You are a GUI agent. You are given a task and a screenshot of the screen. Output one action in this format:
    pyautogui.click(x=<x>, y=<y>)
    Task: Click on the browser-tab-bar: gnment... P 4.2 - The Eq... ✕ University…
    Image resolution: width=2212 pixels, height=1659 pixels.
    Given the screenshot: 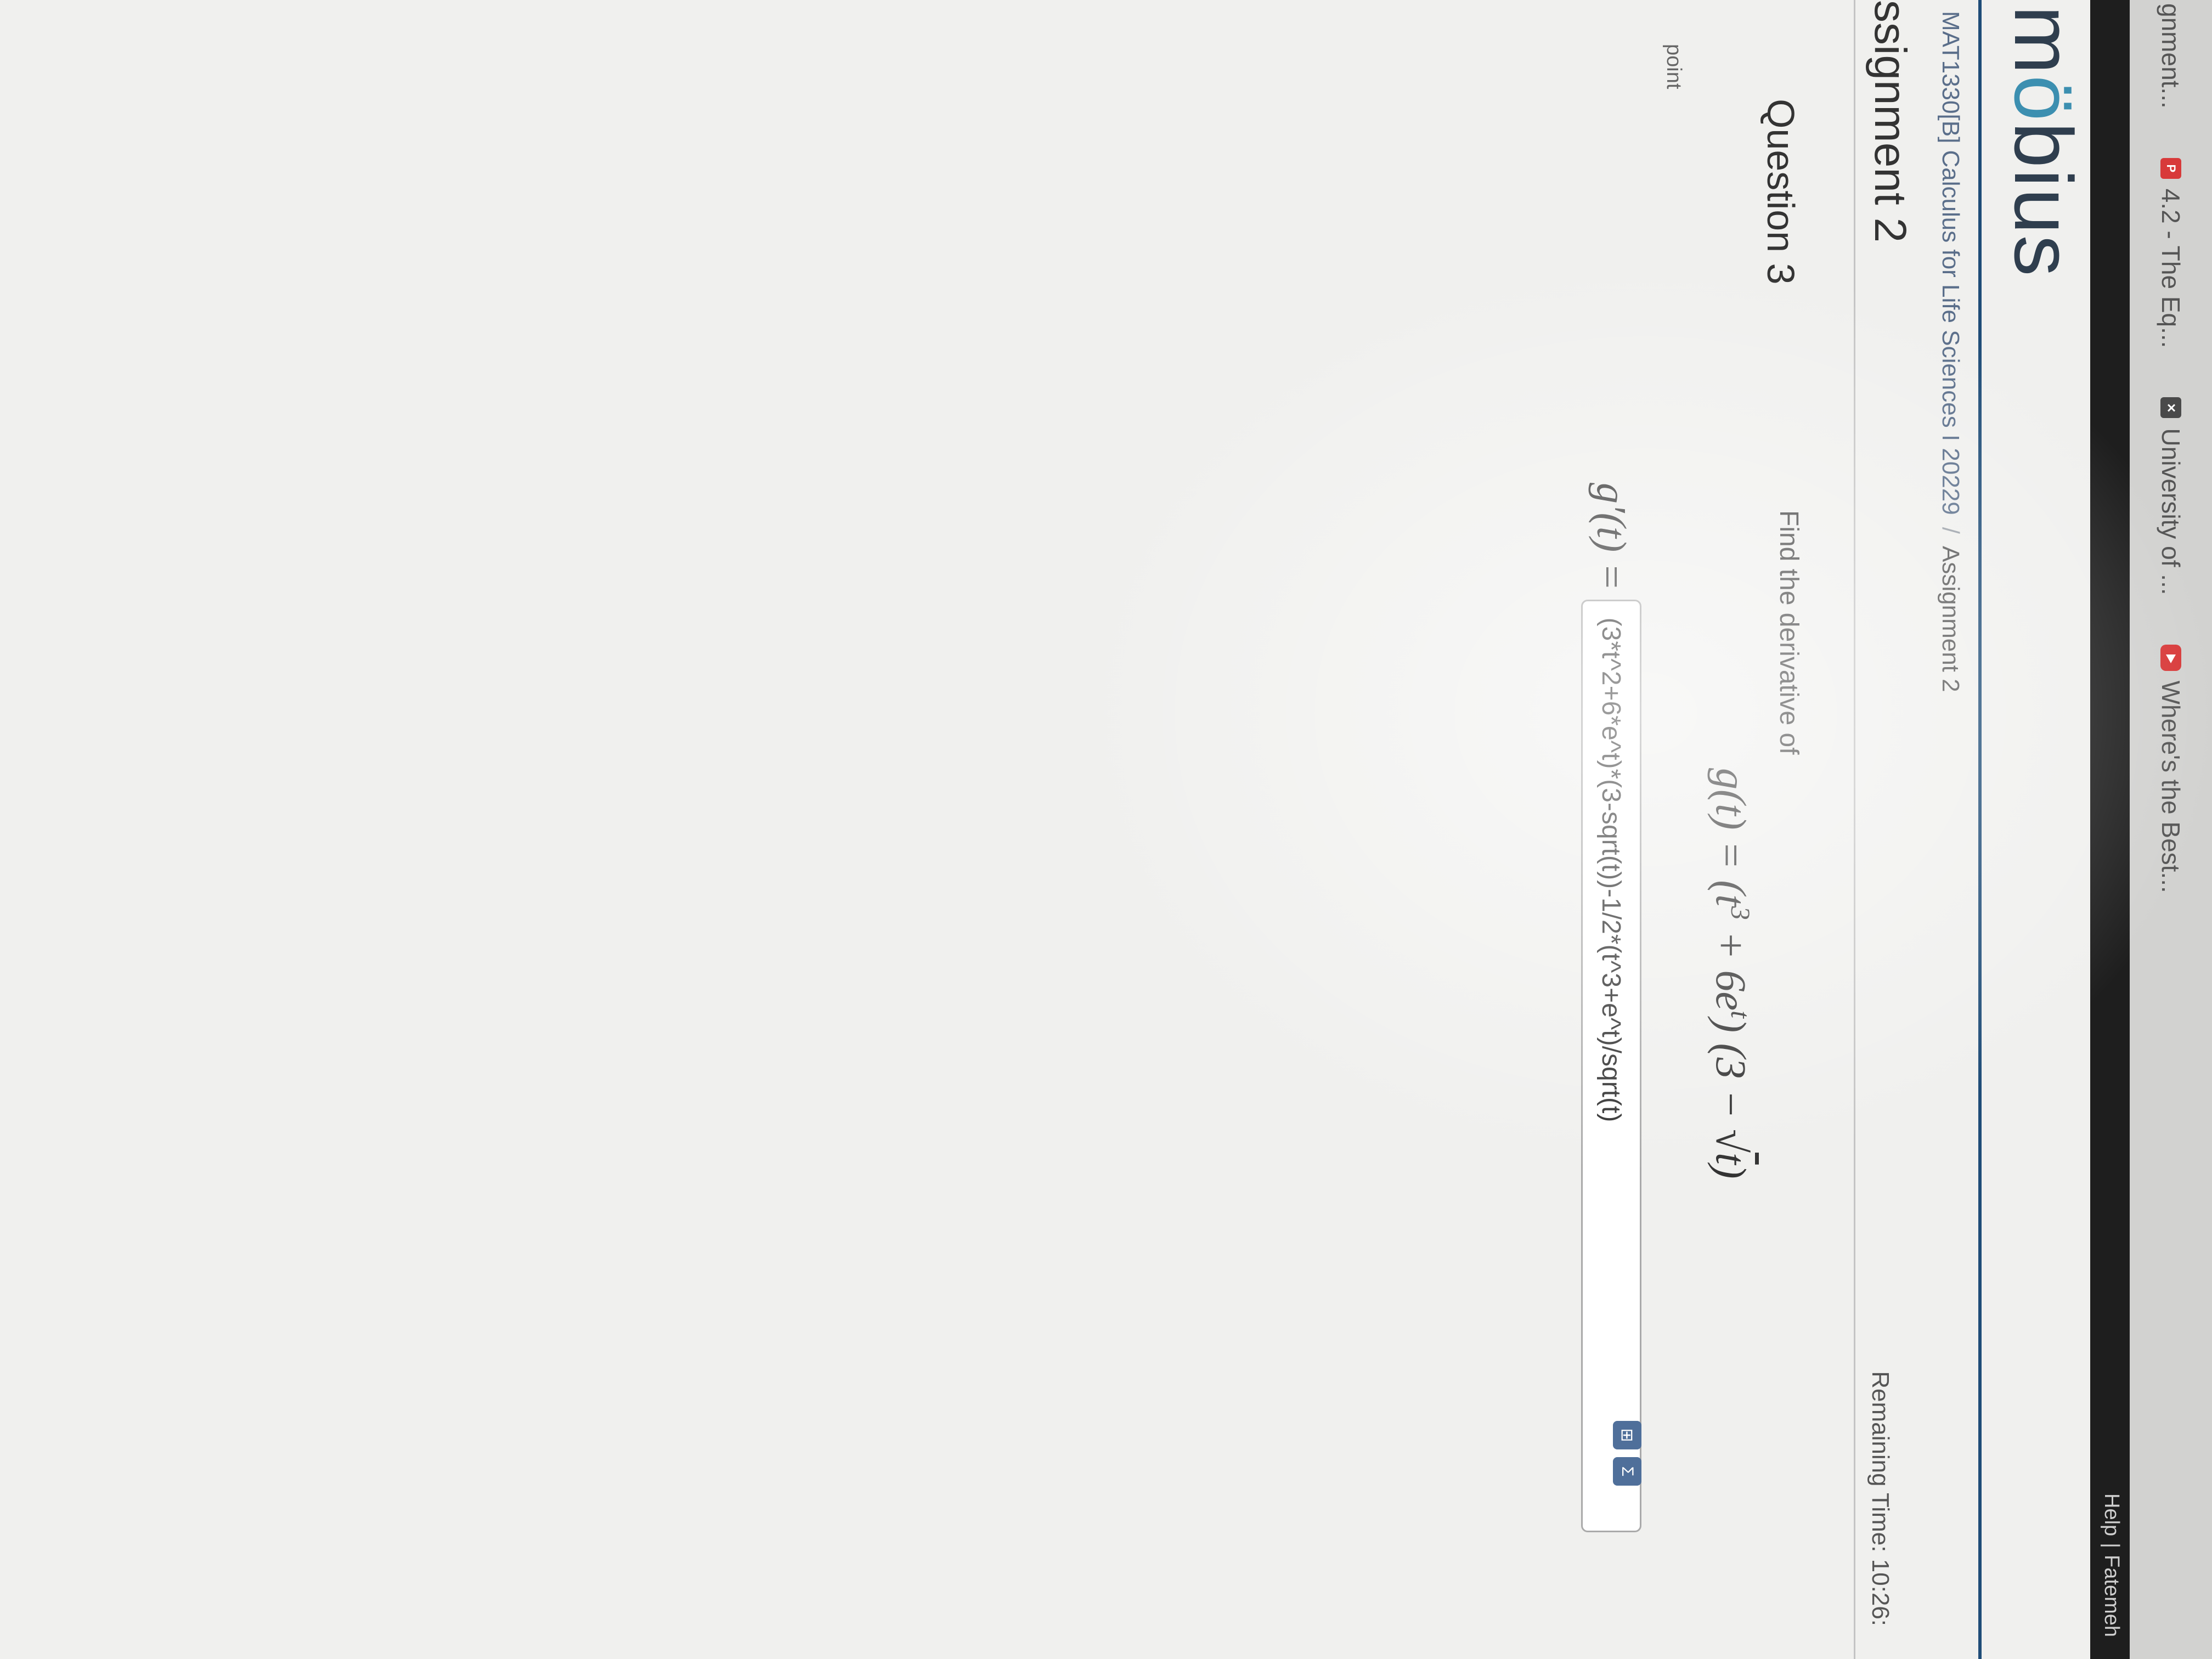 What is the action you would take?
    pyautogui.click(x=2170, y=830)
    